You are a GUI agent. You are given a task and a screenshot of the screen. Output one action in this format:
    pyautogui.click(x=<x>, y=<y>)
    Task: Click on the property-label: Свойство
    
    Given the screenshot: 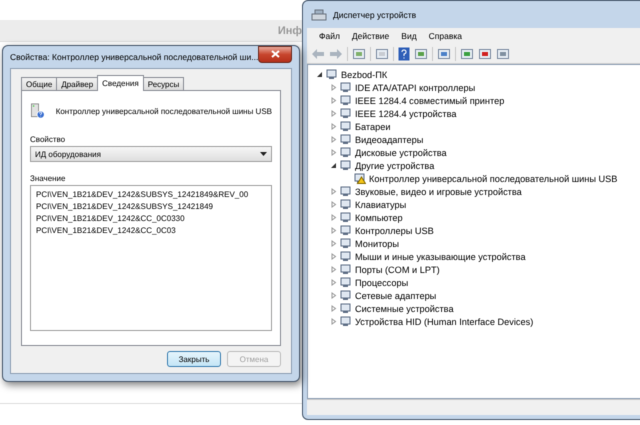 What is the action you would take?
    pyautogui.click(x=48, y=139)
    